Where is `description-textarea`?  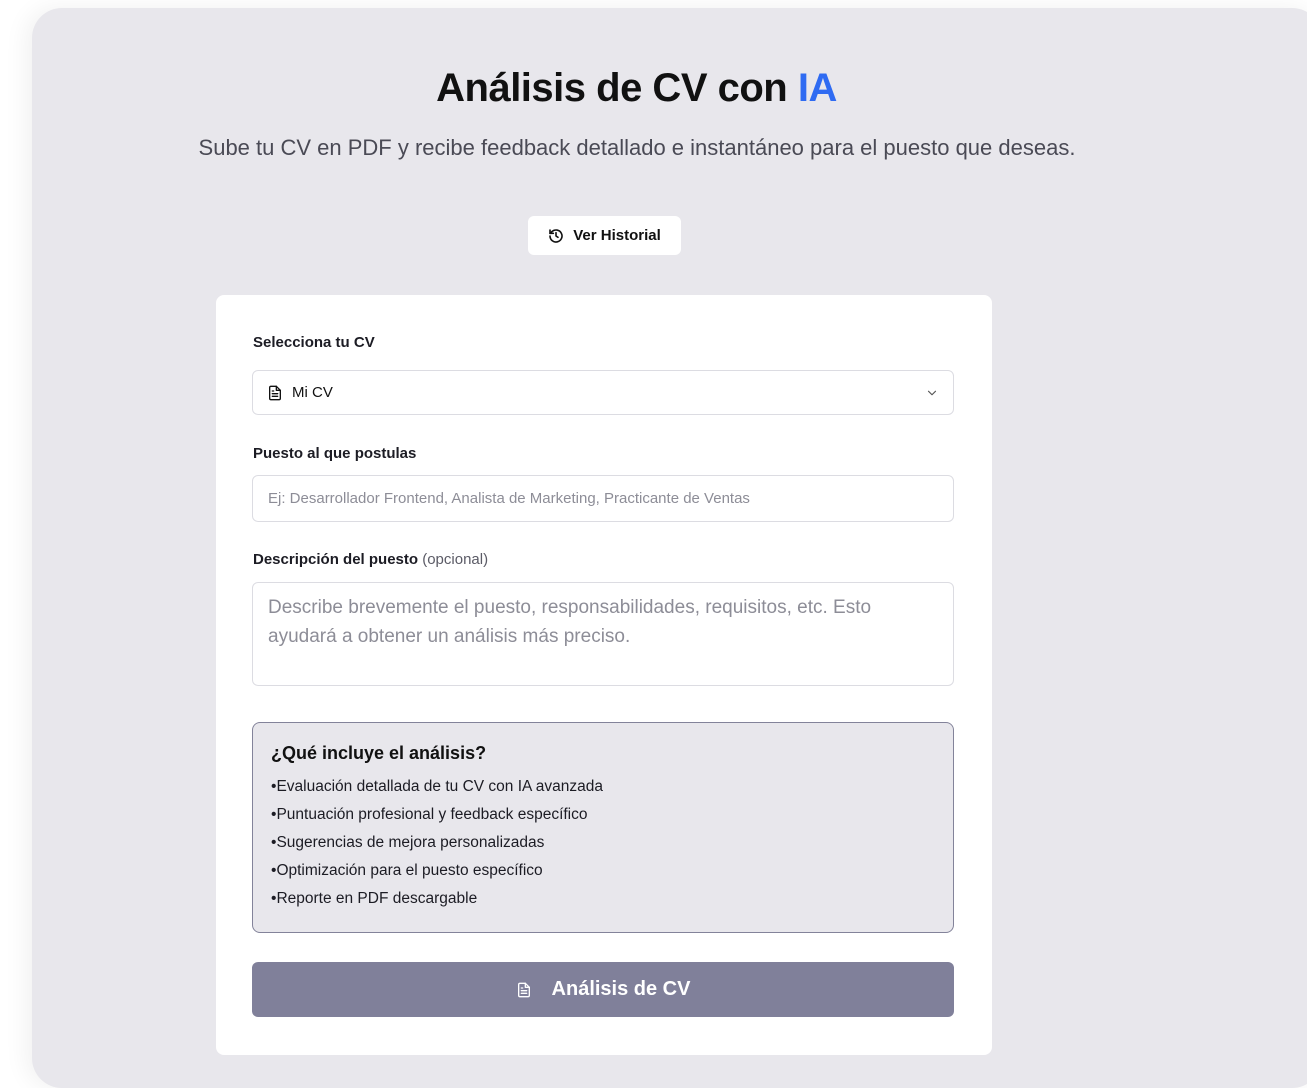 description-textarea is located at coordinates (603, 634).